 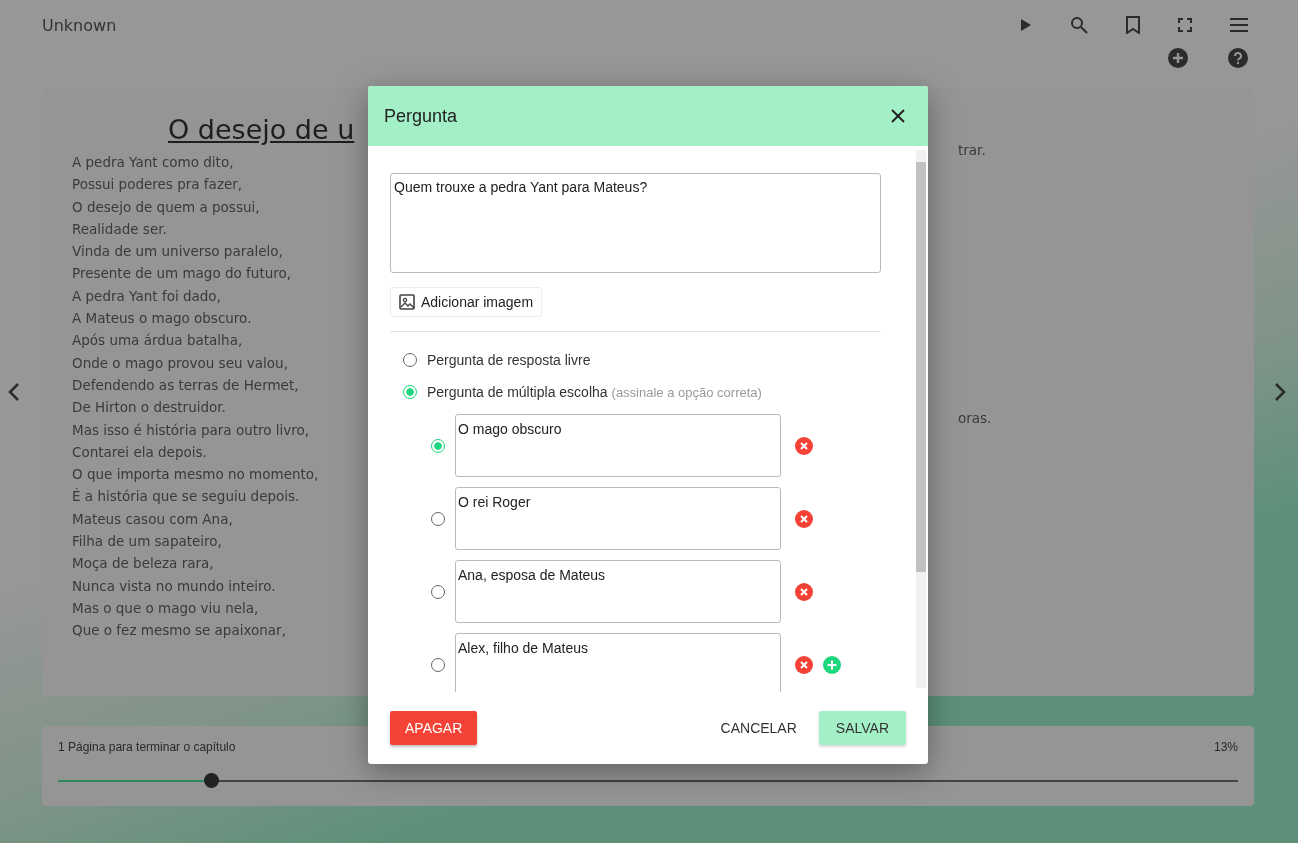 I want to click on poem-line: Filha de um sapateiro,, so click(x=147, y=542).